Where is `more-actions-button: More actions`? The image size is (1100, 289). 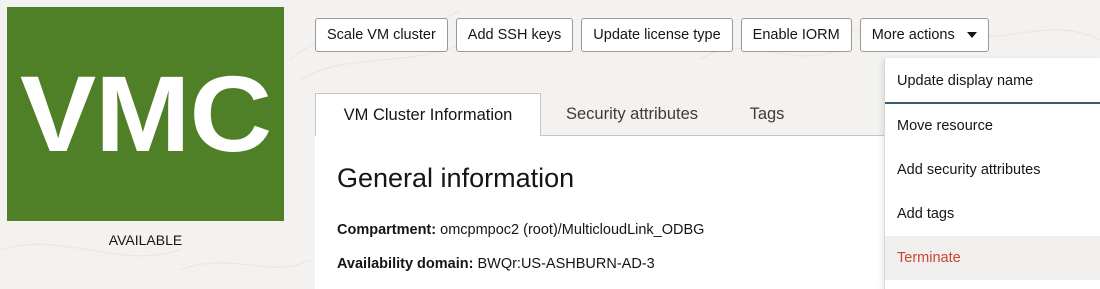 more-actions-button: More actions is located at coordinates (924, 35).